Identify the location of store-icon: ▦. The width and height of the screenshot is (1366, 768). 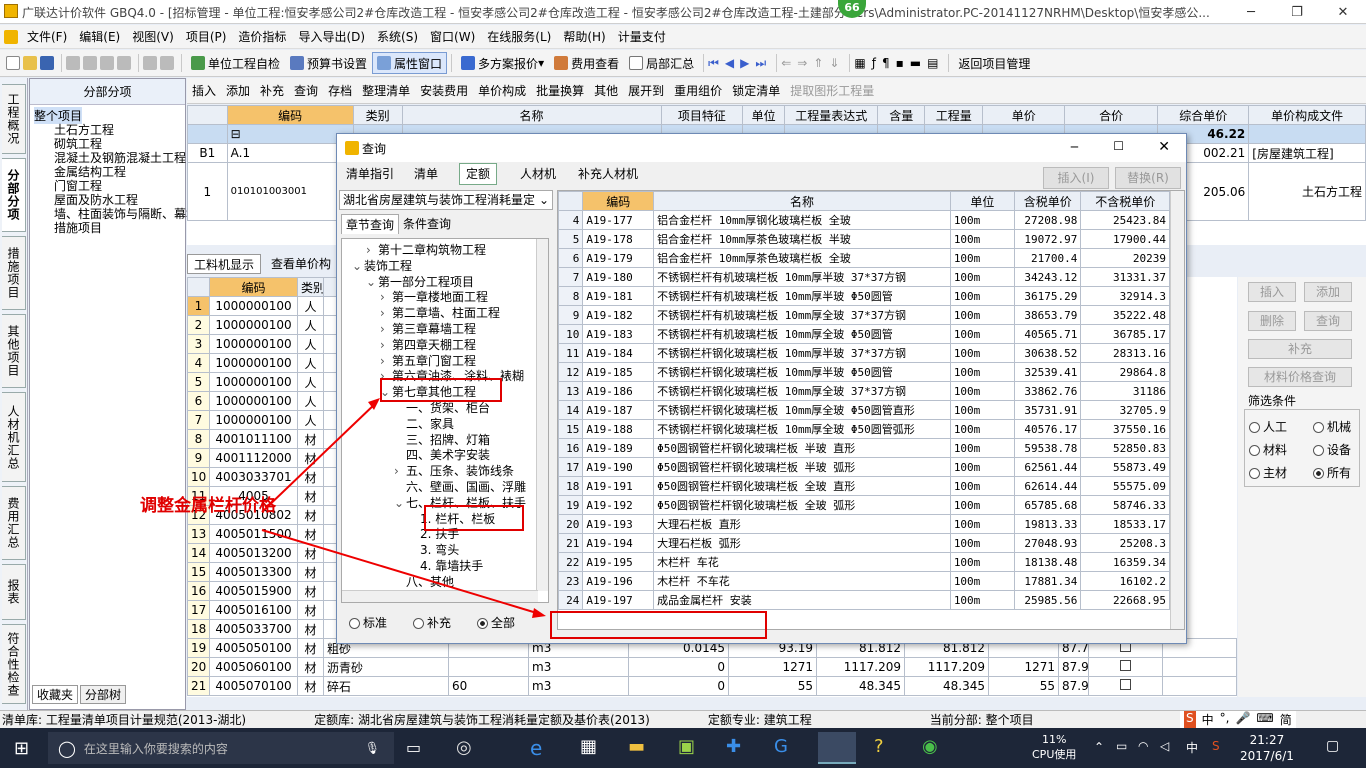
(588, 746).